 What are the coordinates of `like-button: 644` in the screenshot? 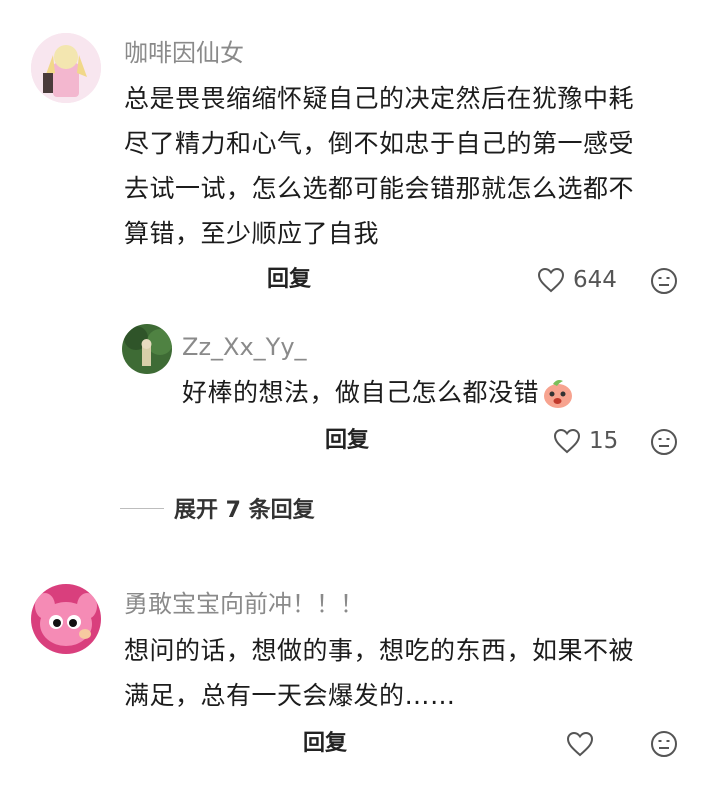 It's located at (577, 280).